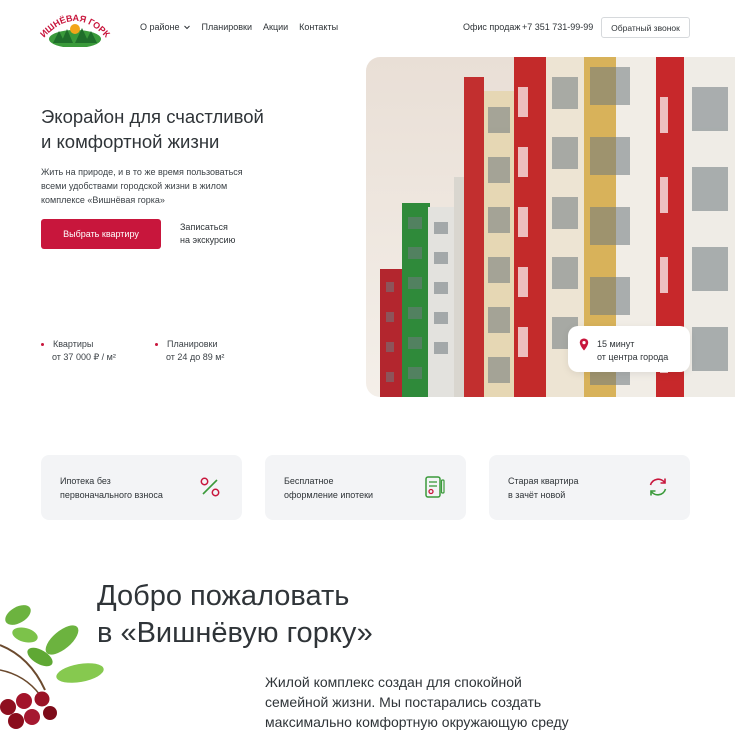 Image resolution: width=735 pixels, height=736 pixels. What do you see at coordinates (111, 495) in the screenshot?
I see `feature-line: первоначального взноса` at bounding box center [111, 495].